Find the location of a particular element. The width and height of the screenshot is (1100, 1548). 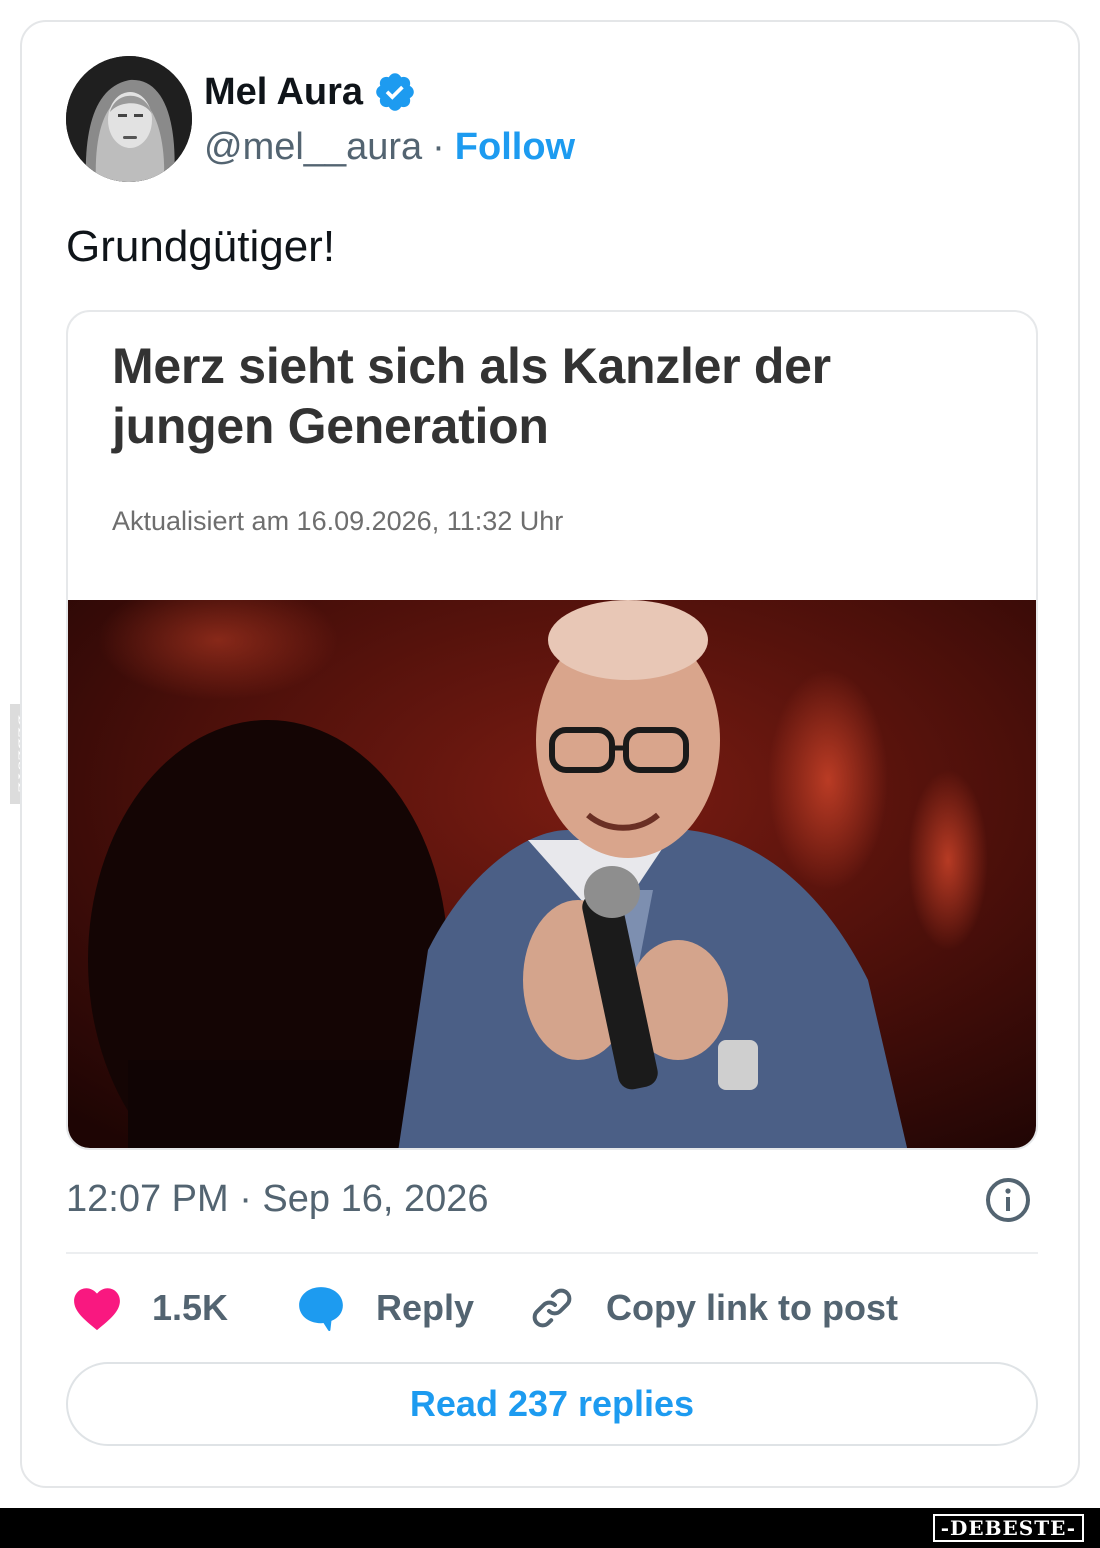

avatar-image is located at coordinates (129, 119).